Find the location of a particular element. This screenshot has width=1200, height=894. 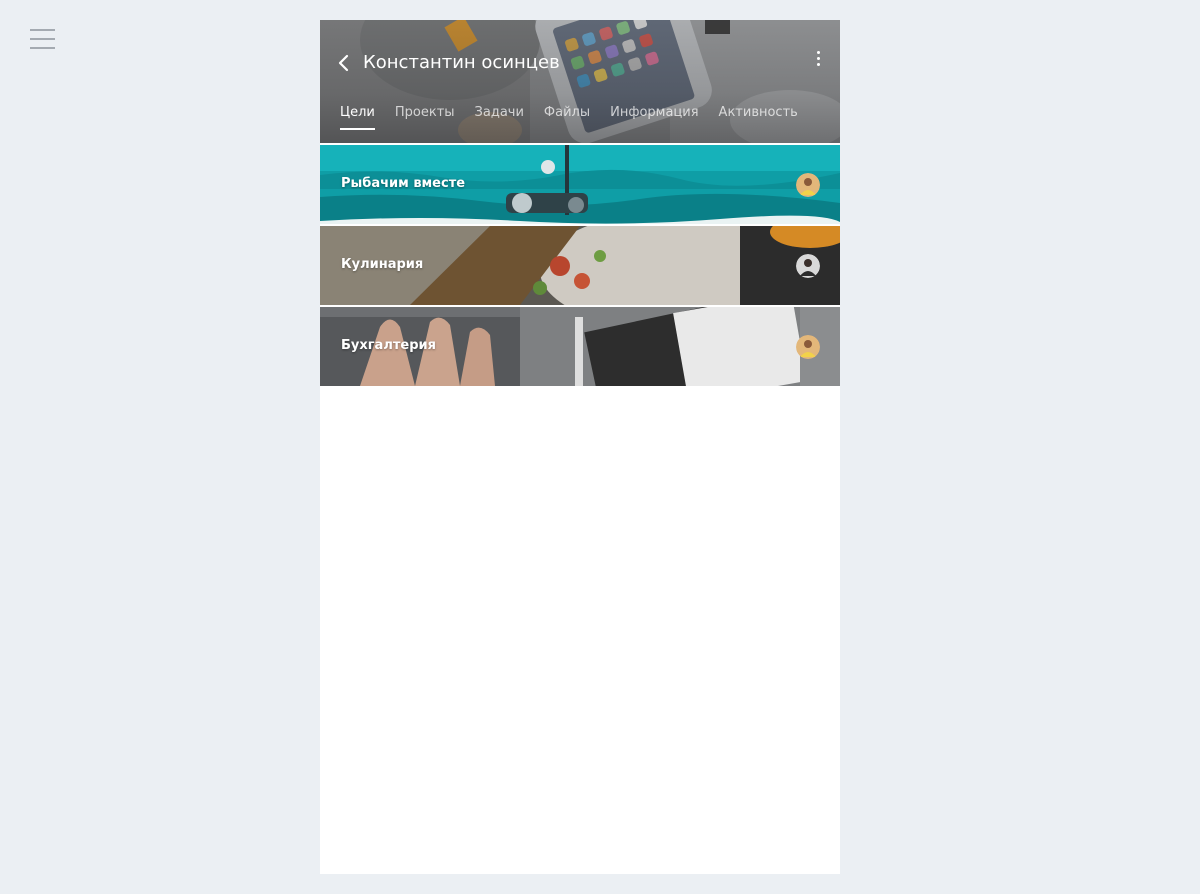

tab-goals: Цели is located at coordinates (357, 118).